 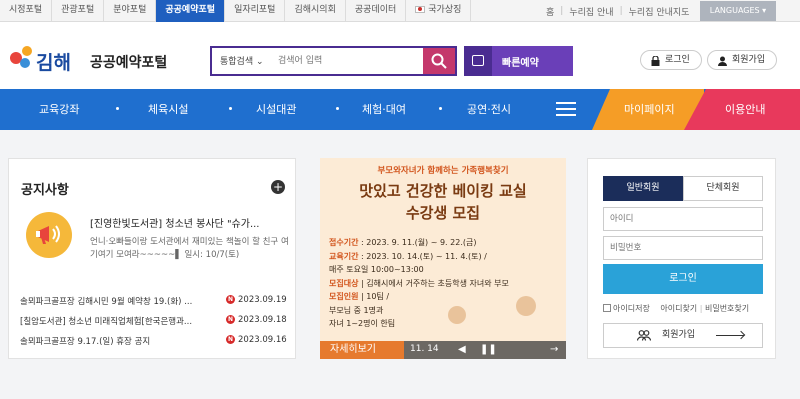 I want to click on nav-facility-rental: 시설대관, so click(x=276, y=109).